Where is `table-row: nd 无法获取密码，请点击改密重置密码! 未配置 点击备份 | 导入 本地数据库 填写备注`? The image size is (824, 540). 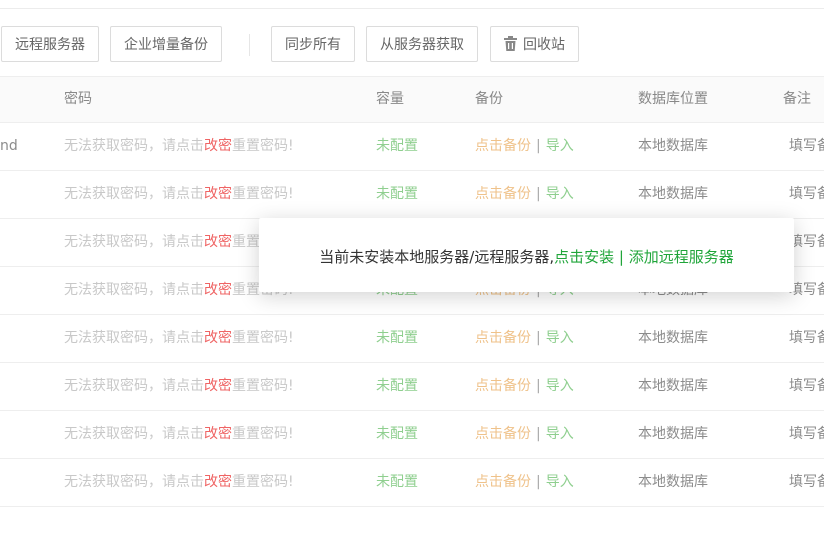 table-row: nd 无法获取密码，请点击改密重置密码! 未配置 点击备份 | 导入 本地数据库 填写备注 is located at coordinates (412, 147).